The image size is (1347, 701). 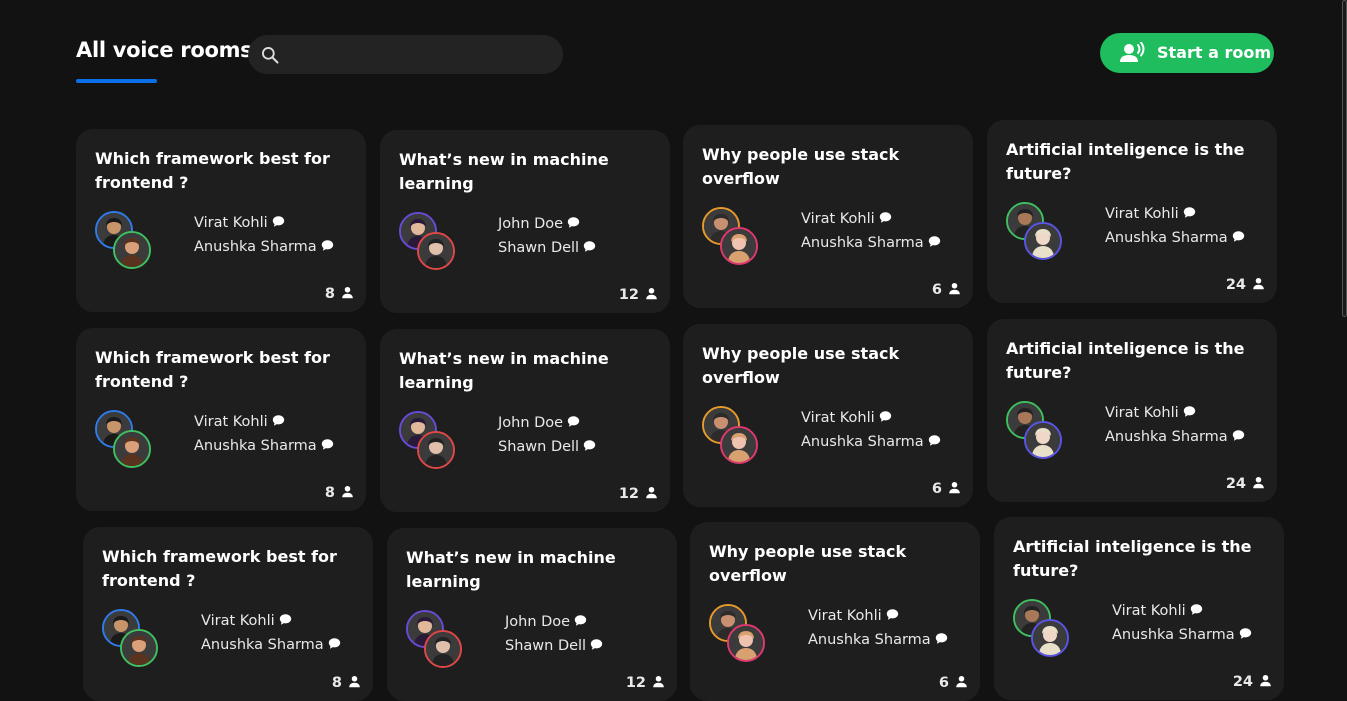 What do you see at coordinates (1125, 161) in the screenshot?
I see `room-title: Artificial inteligence is the future?` at bounding box center [1125, 161].